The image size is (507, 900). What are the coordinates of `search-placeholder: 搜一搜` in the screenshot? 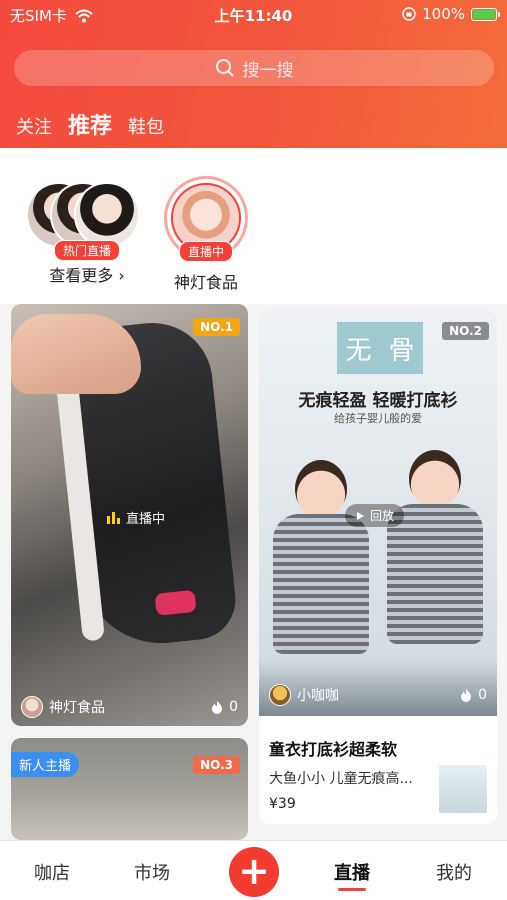 It's located at (268, 70).